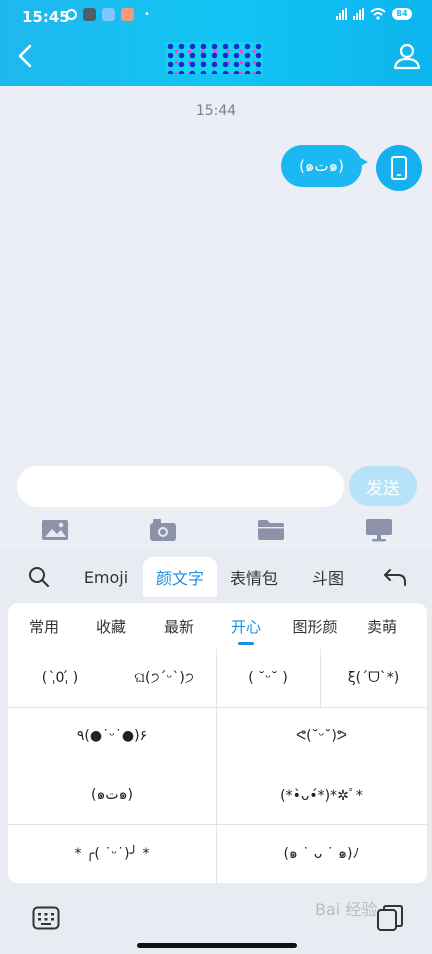 The height and width of the screenshot is (954, 432). I want to click on contact-name-pixelated, so click(214, 58).